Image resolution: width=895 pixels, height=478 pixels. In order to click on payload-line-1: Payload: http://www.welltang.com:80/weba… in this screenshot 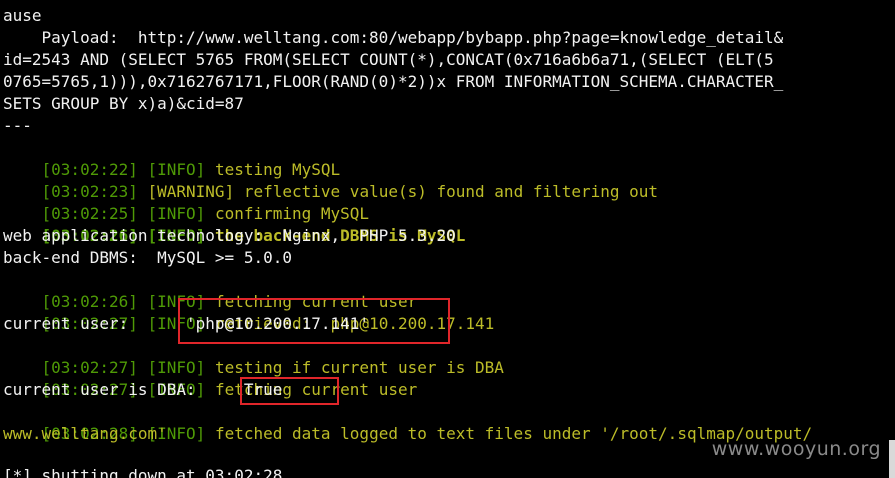, I will do `click(393, 37)`.